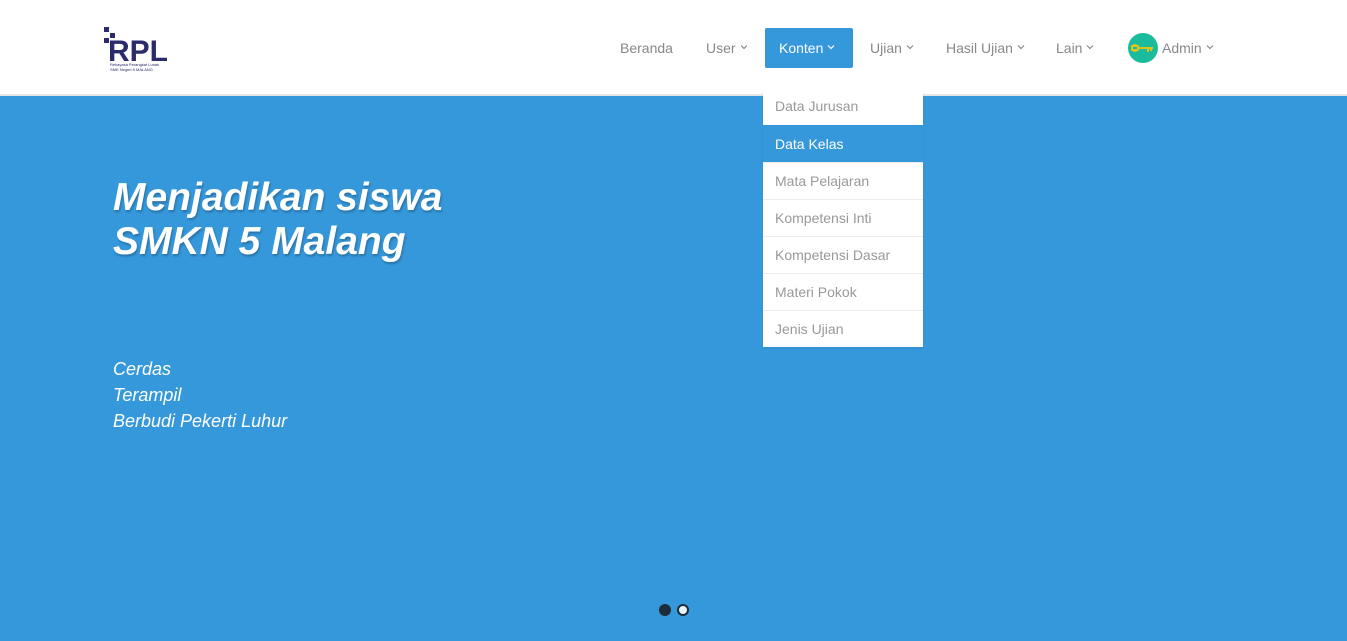  I want to click on nav-admin-label: Admin, so click(1182, 48).